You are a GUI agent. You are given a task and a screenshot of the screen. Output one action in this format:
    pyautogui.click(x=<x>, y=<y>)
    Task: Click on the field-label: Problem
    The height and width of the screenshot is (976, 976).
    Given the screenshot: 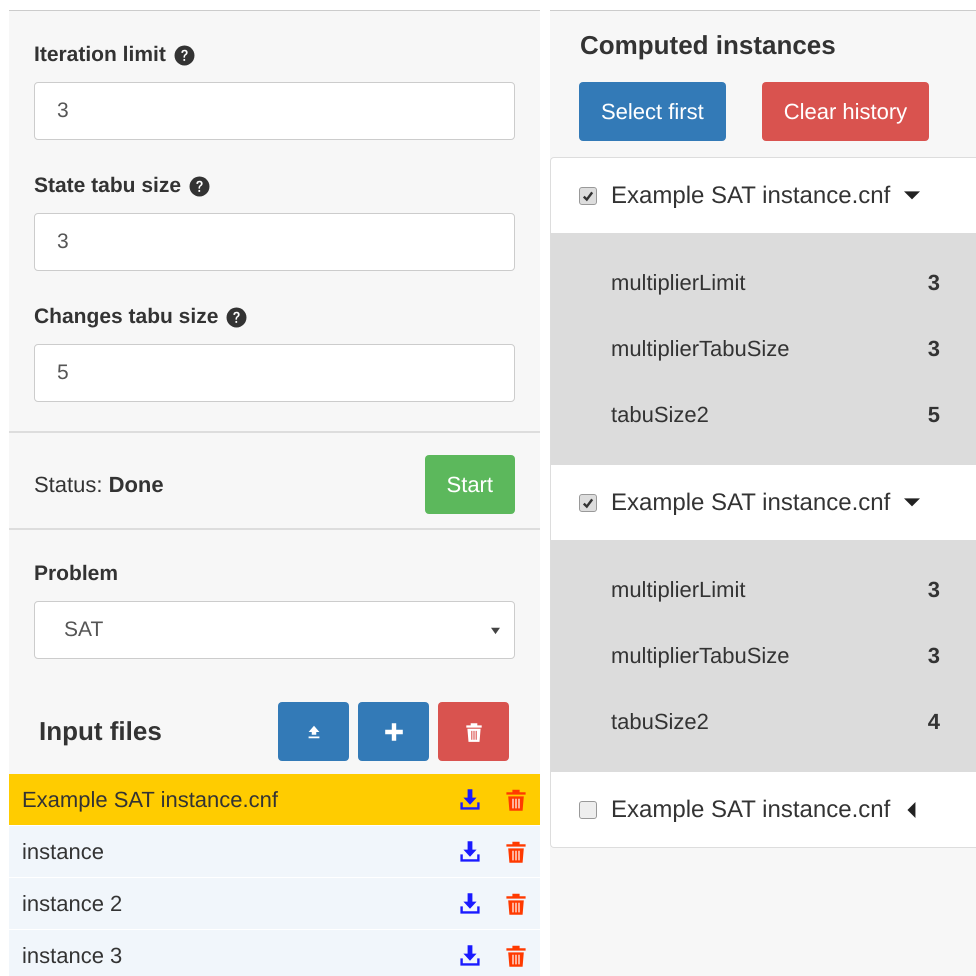 What is the action you would take?
    pyautogui.click(x=76, y=574)
    